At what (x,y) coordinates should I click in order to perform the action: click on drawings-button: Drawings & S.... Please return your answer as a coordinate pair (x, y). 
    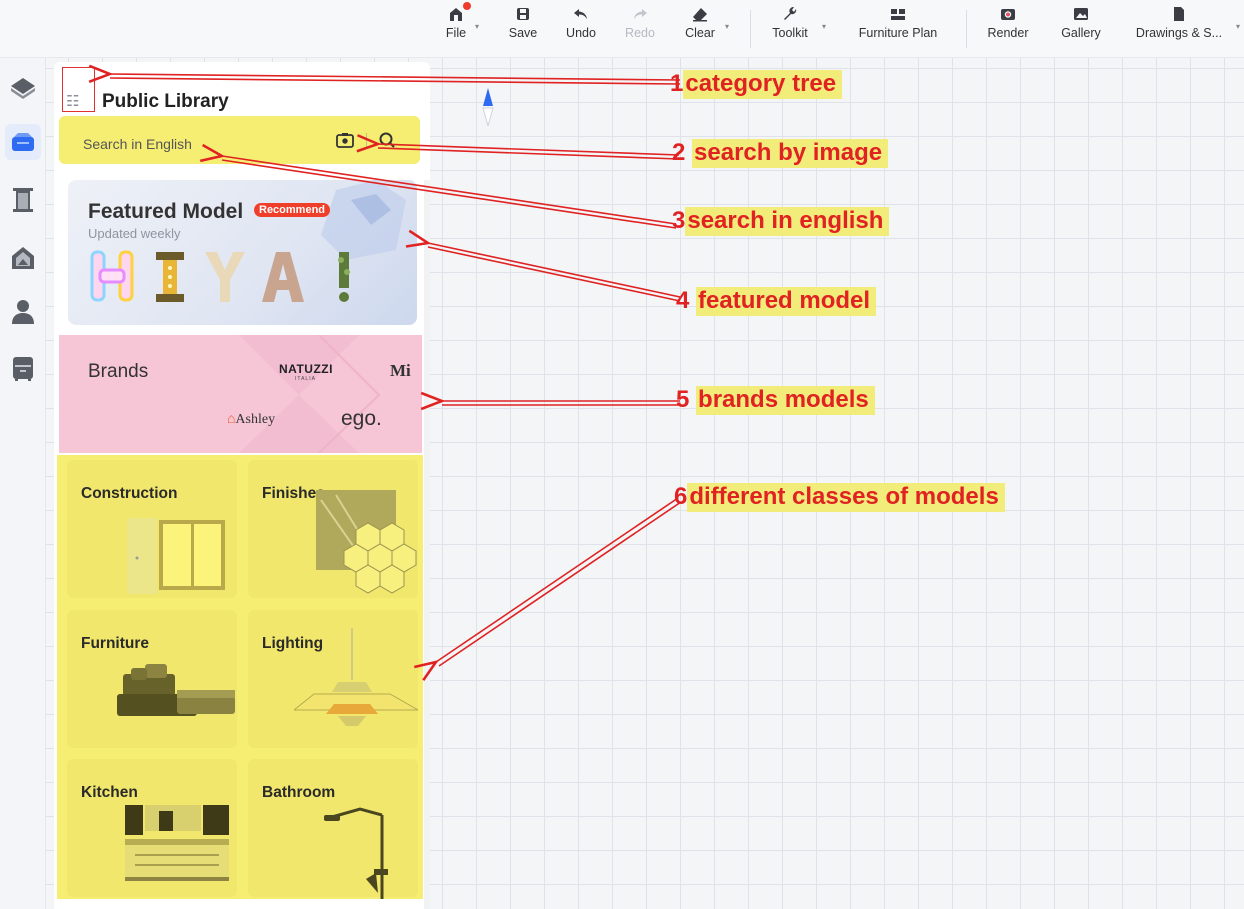
    Looking at the image, I should click on (1179, 29).